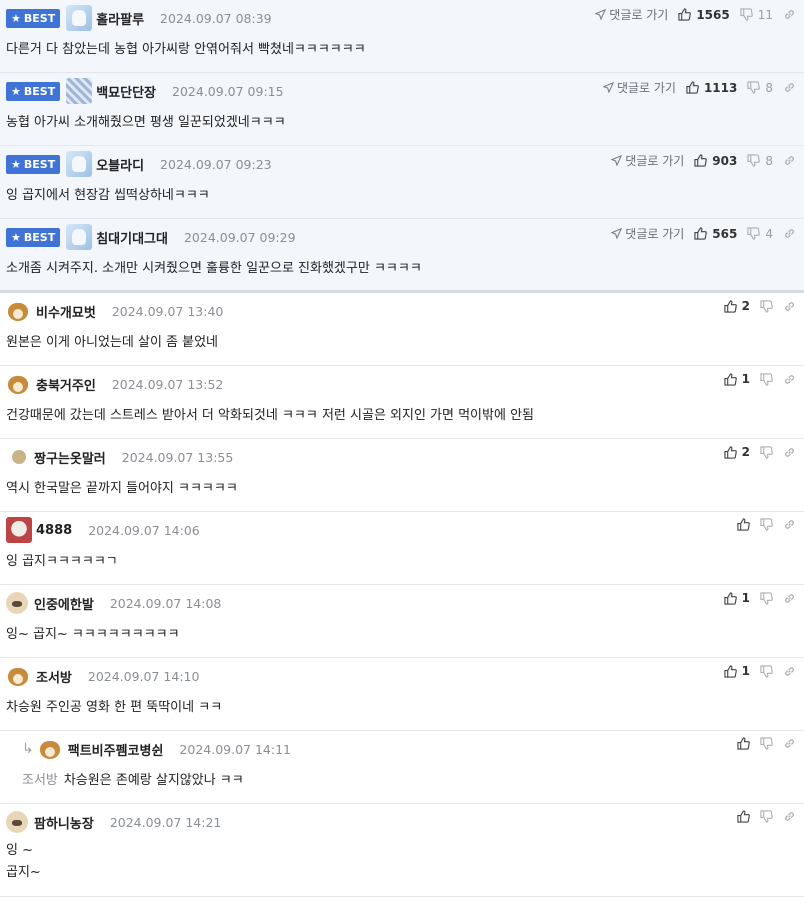 This screenshot has width=804, height=897. Describe the element at coordinates (126, 91) in the screenshot. I see `nickname: 백묘단단장` at that location.